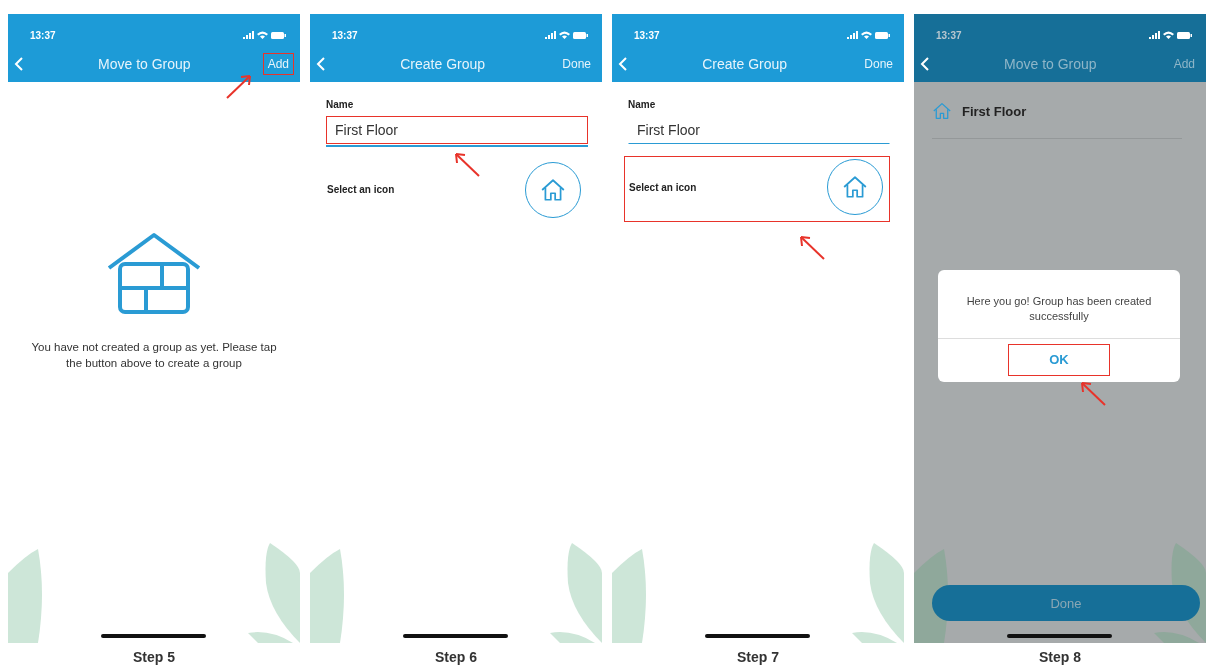 The height and width of the screenshot is (669, 1214). Describe the element at coordinates (456, 657) in the screenshot. I see `step-caption: Step 6` at that location.